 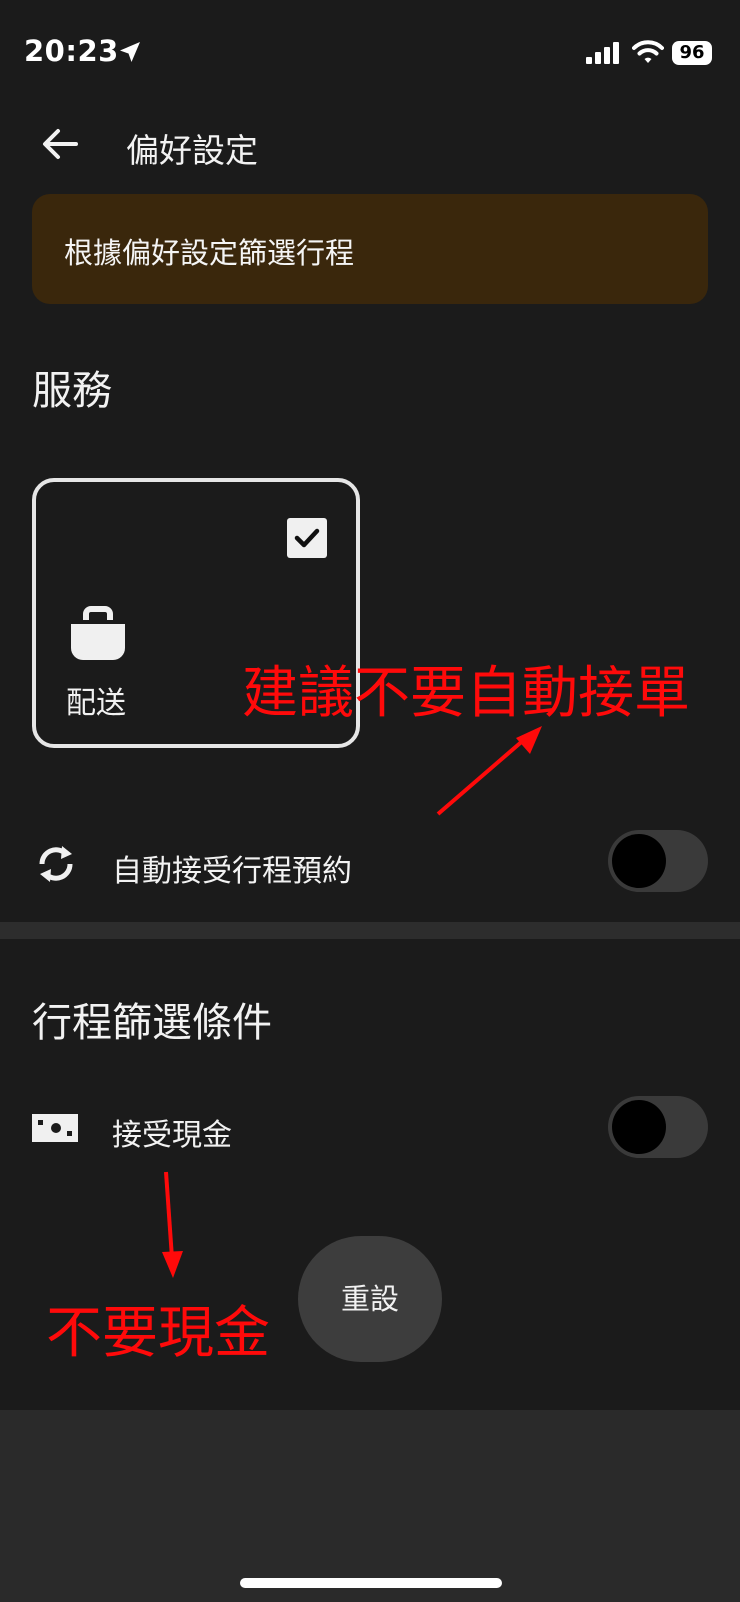 What do you see at coordinates (602, 53) in the screenshot?
I see `cellular-signal-icon` at bounding box center [602, 53].